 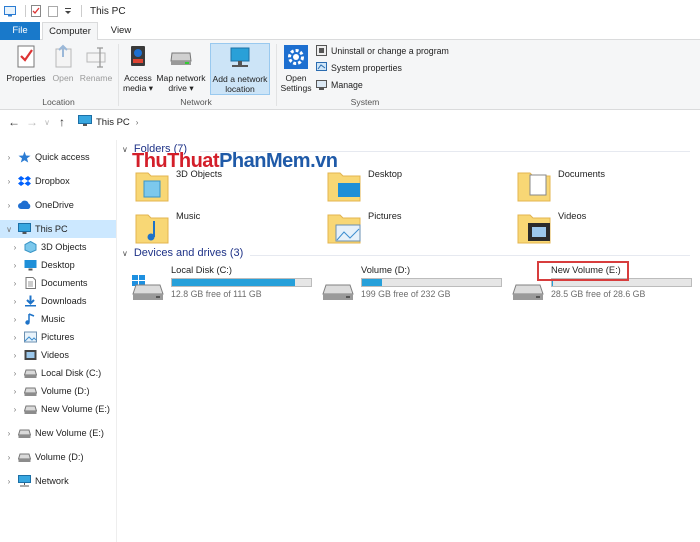 What do you see at coordinates (321, 84) in the screenshot?
I see `manage-icon` at bounding box center [321, 84].